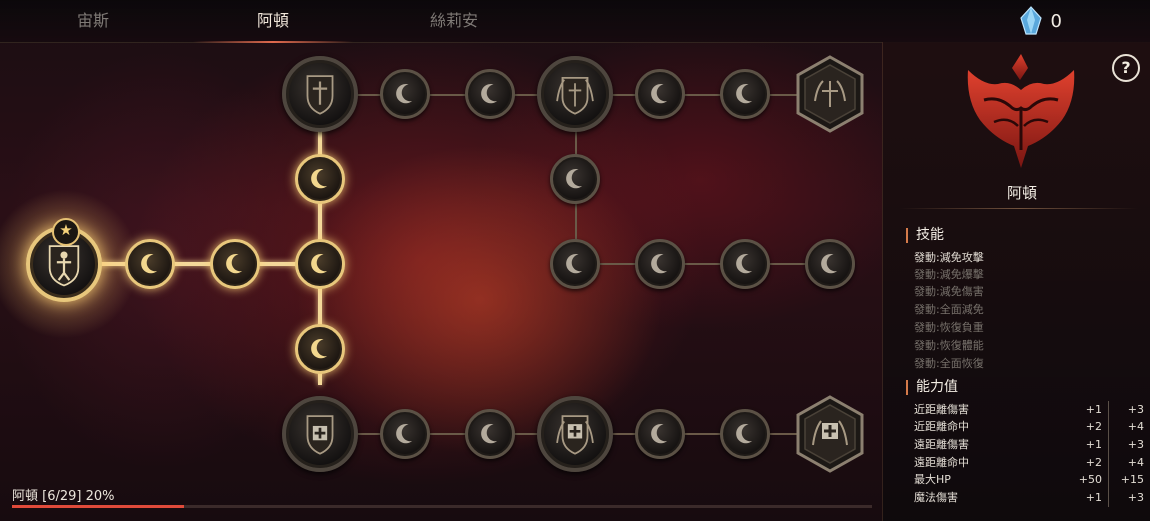 The image size is (1150, 521). I want to click on stat-name: 遠距離傷害, so click(941, 444).